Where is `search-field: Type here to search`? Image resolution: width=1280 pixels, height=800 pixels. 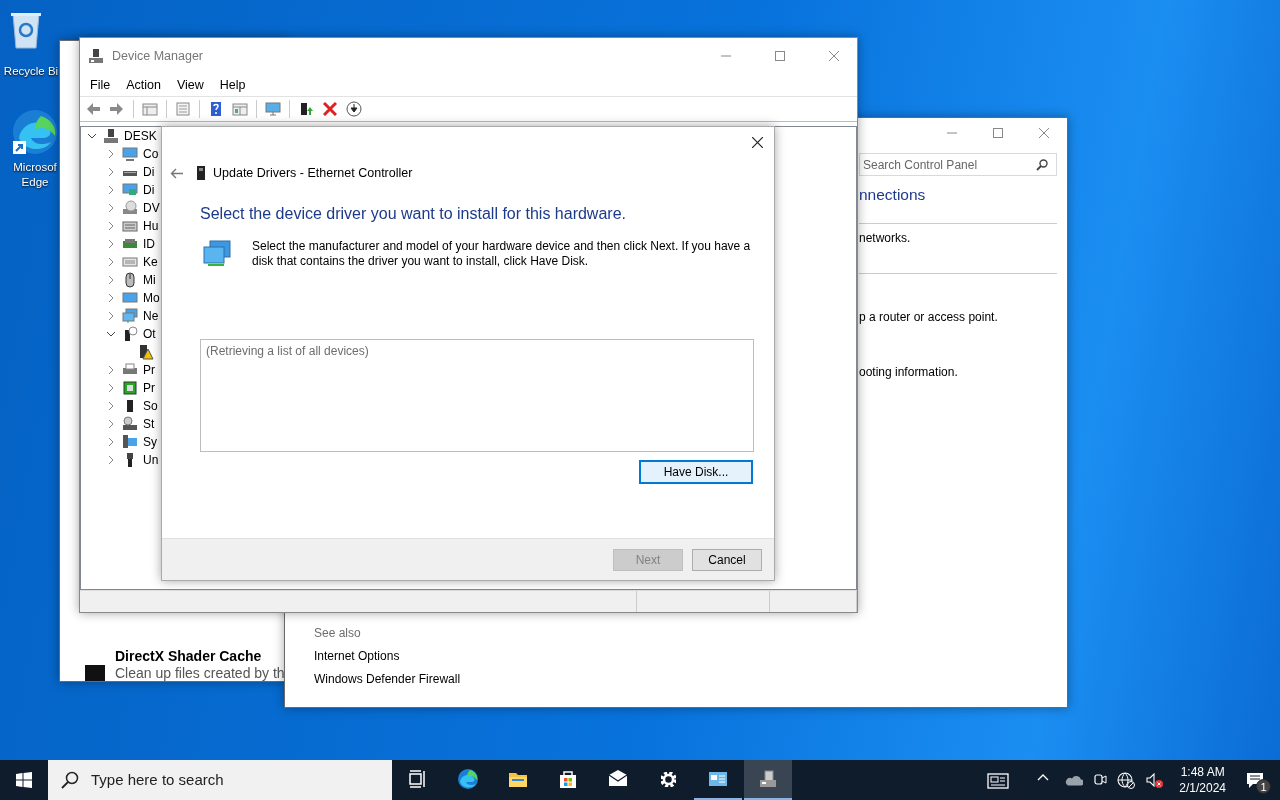
search-field: Type here to search is located at coordinates (231, 780).